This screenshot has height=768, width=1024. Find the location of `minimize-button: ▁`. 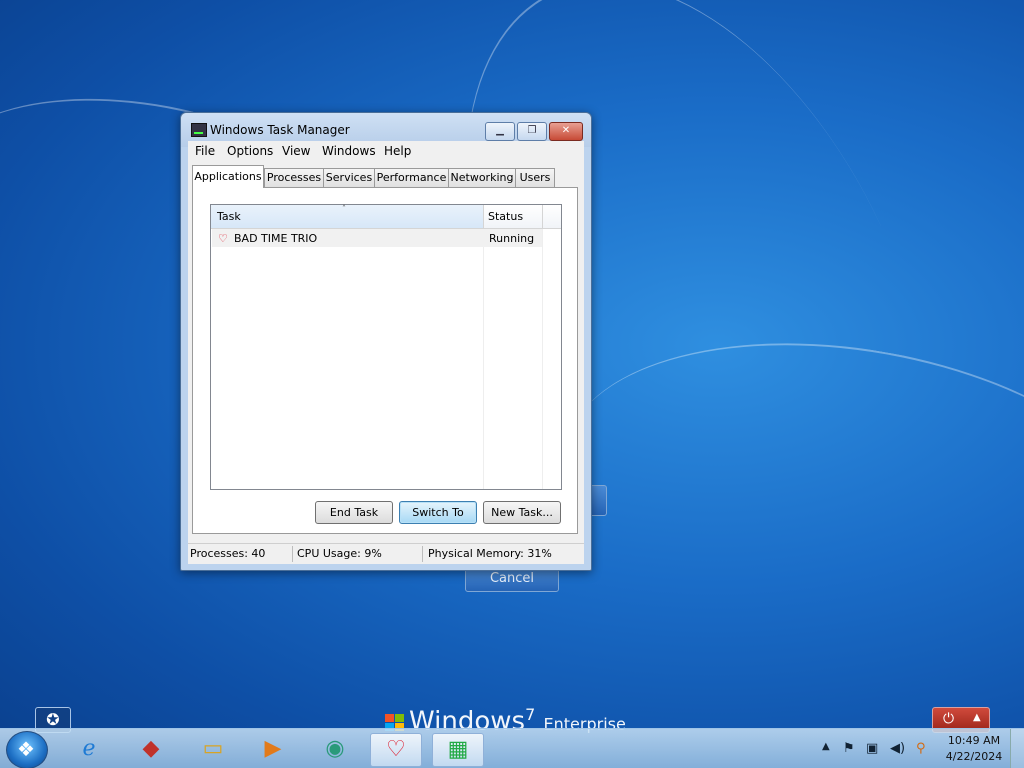

minimize-button: ▁ is located at coordinates (500, 131).